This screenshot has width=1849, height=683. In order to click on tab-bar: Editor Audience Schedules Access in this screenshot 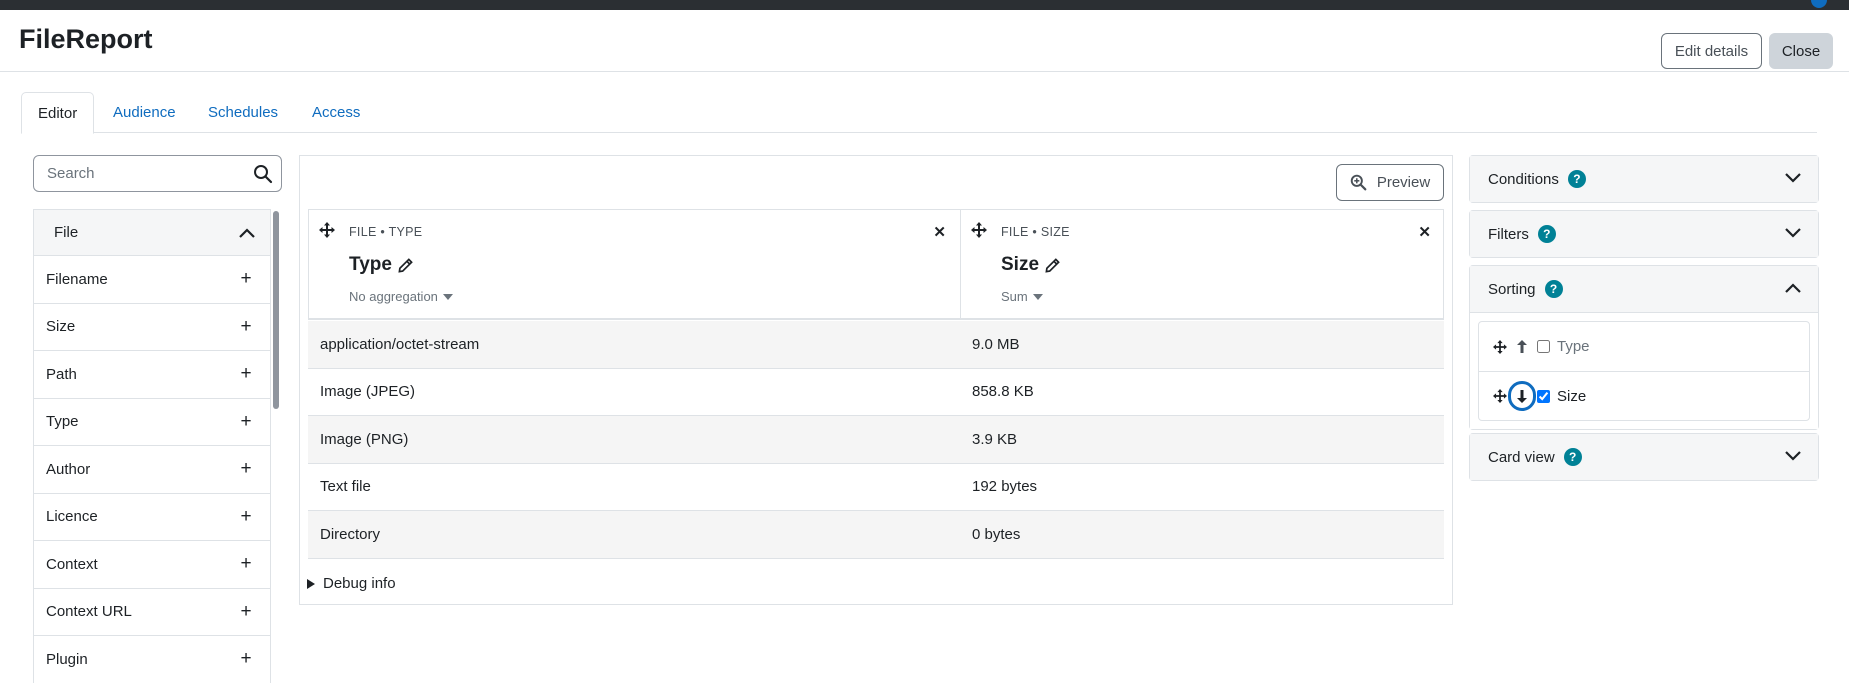, I will do `click(919, 113)`.